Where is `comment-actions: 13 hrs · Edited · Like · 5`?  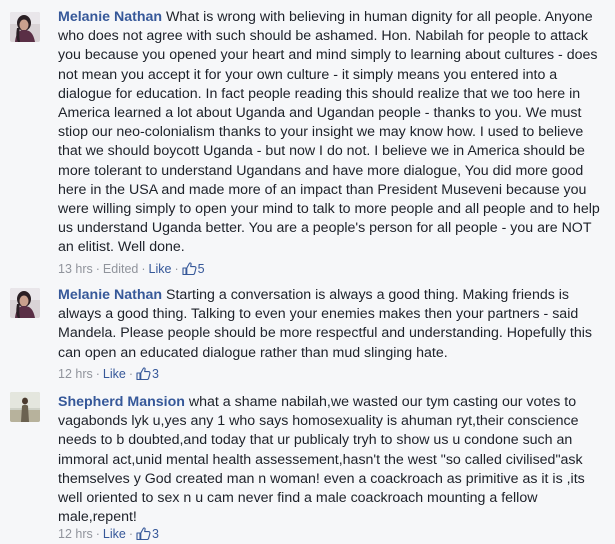 comment-actions: 13 hrs · Edited · Like · 5 is located at coordinates (131, 269).